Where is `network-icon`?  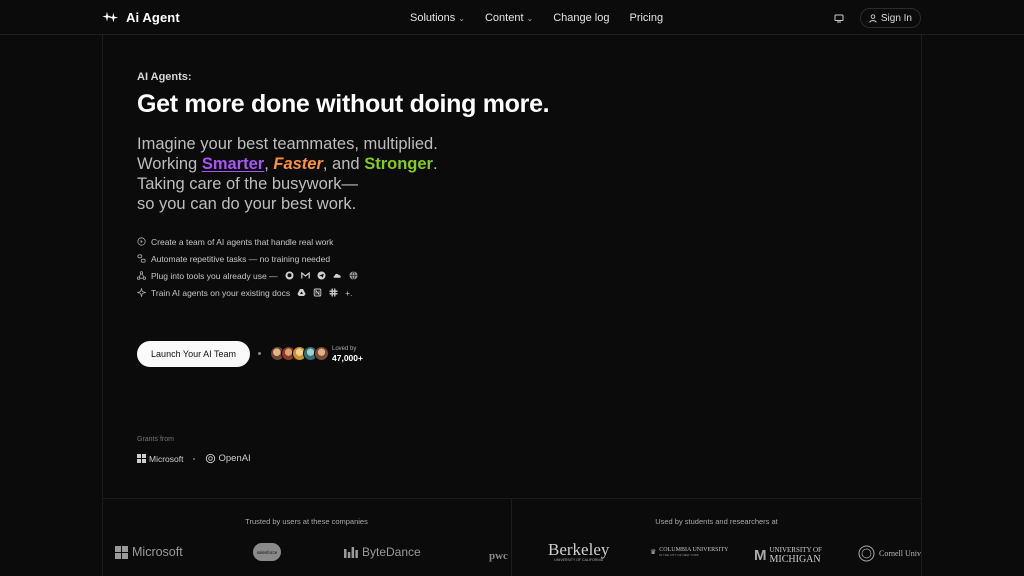
network-icon is located at coordinates (141, 275).